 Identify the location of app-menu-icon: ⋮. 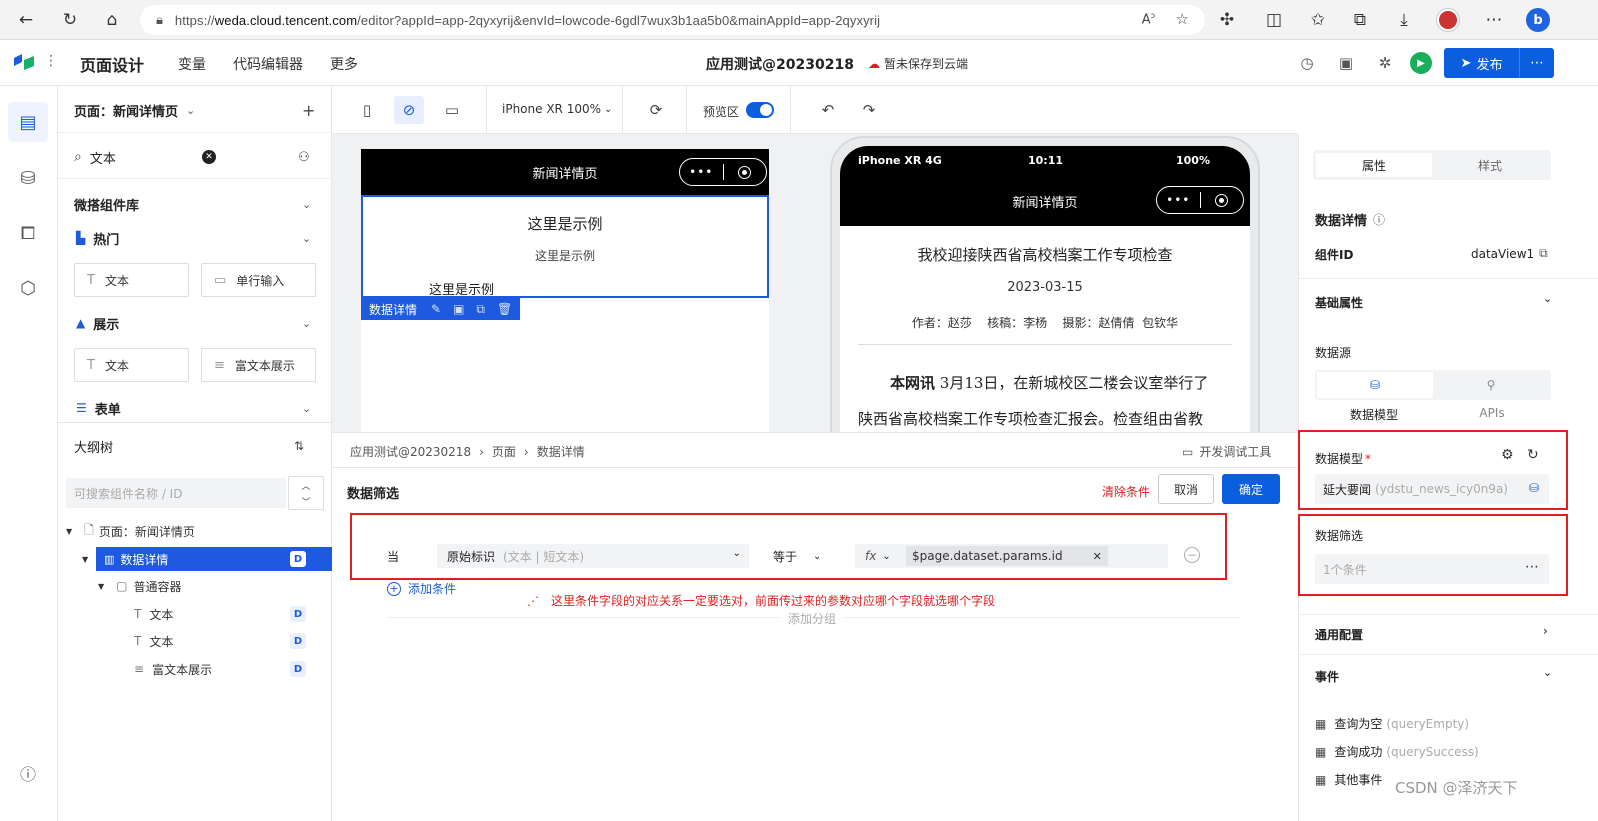
(51, 61).